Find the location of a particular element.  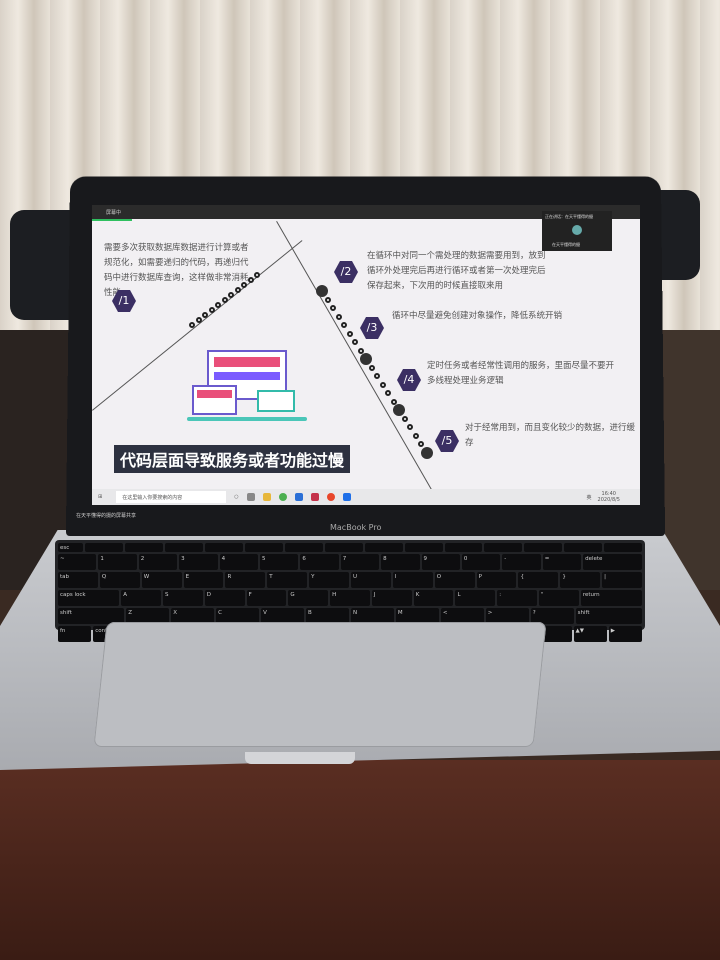

key: A is located at coordinates (141, 598).